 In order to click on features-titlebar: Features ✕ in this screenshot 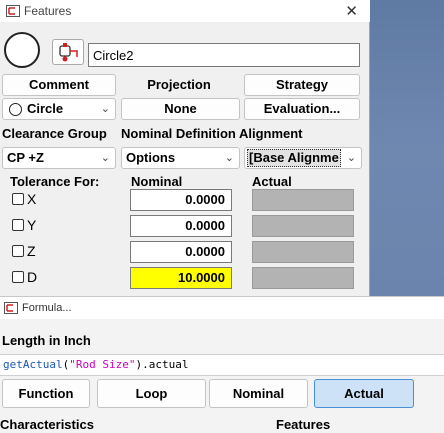, I will do `click(185, 11)`.